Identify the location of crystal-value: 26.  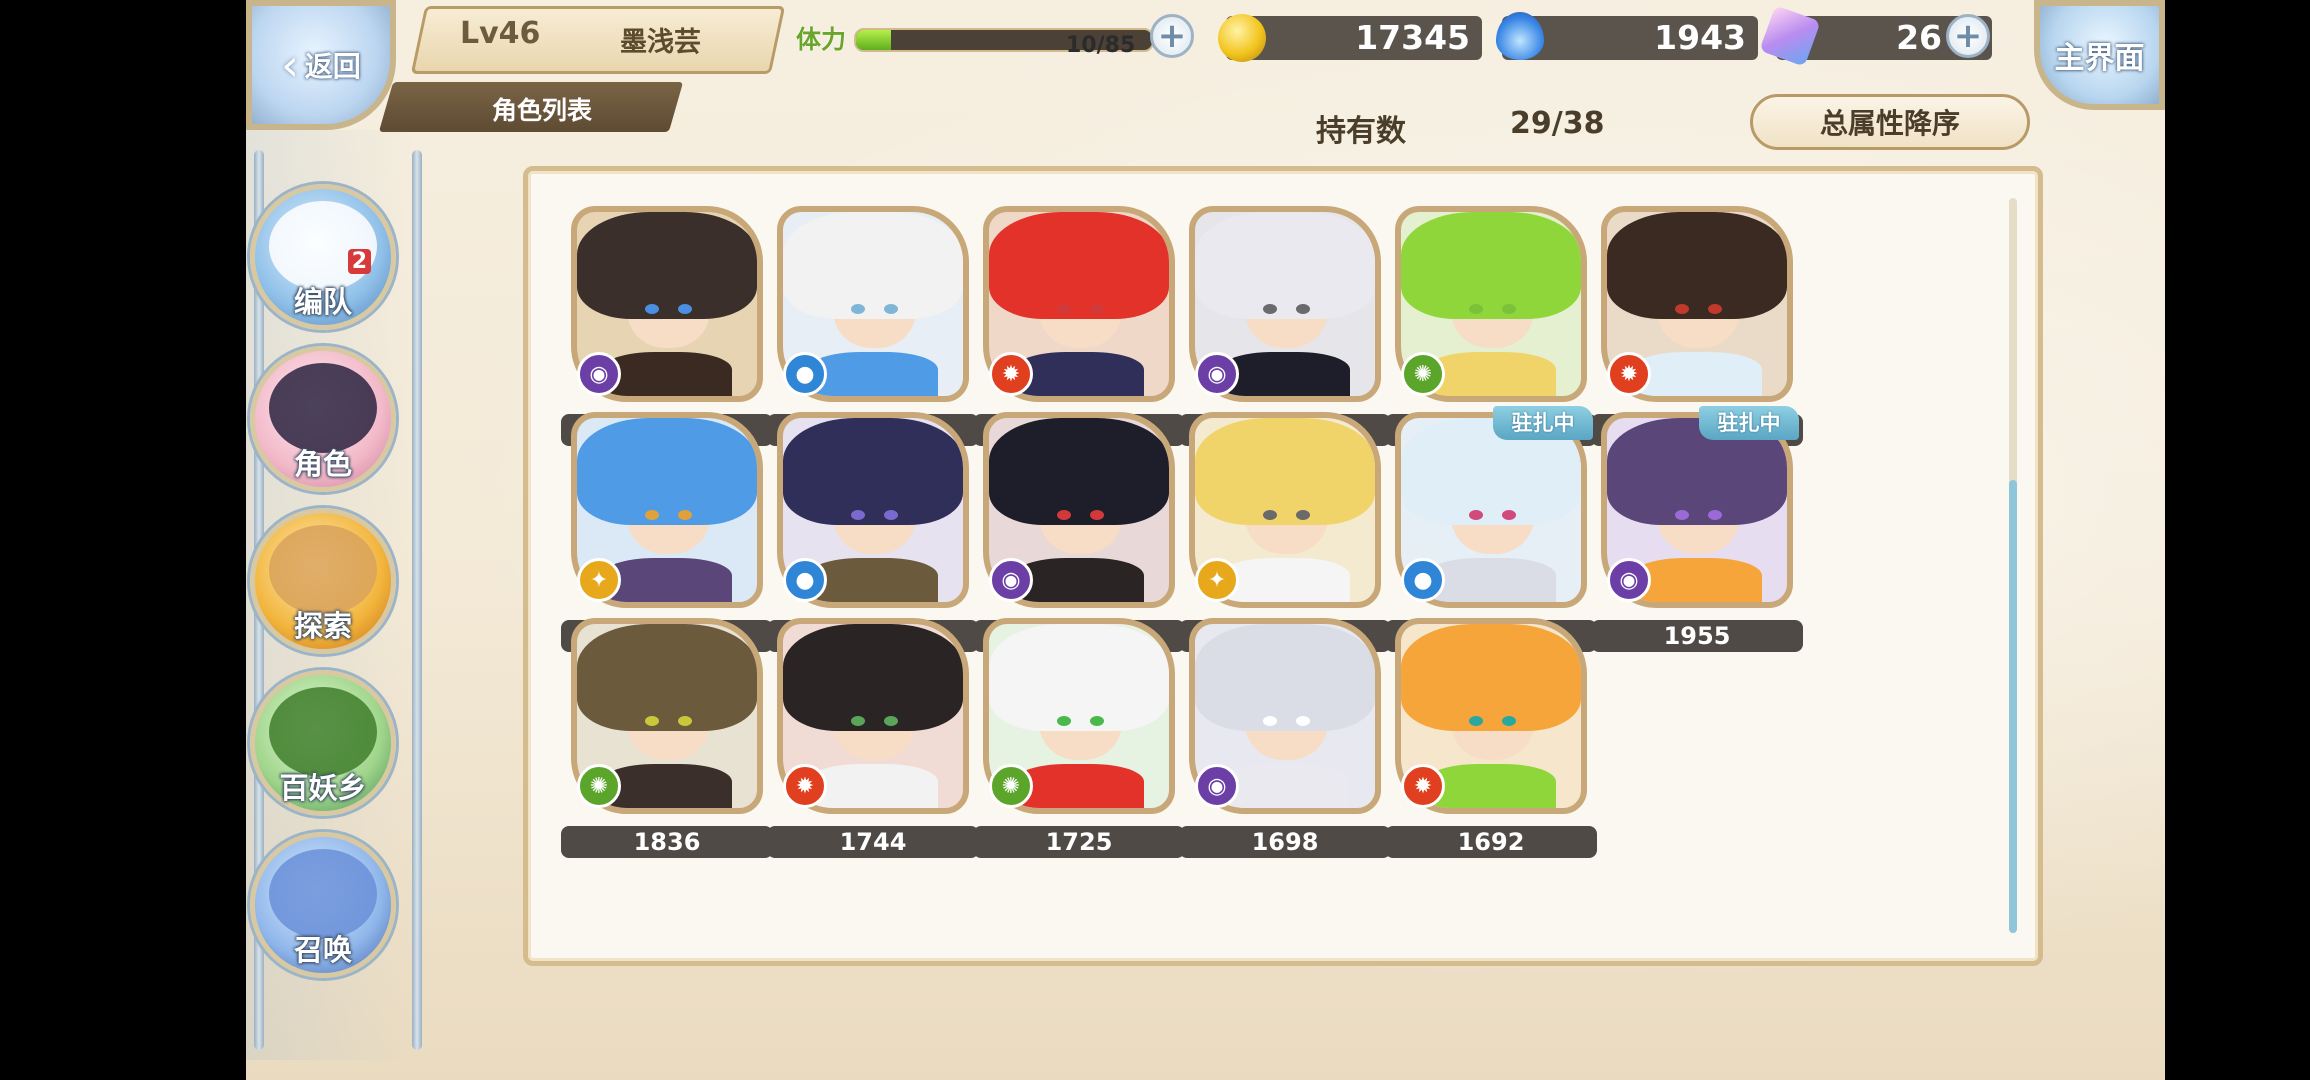
(1919, 37).